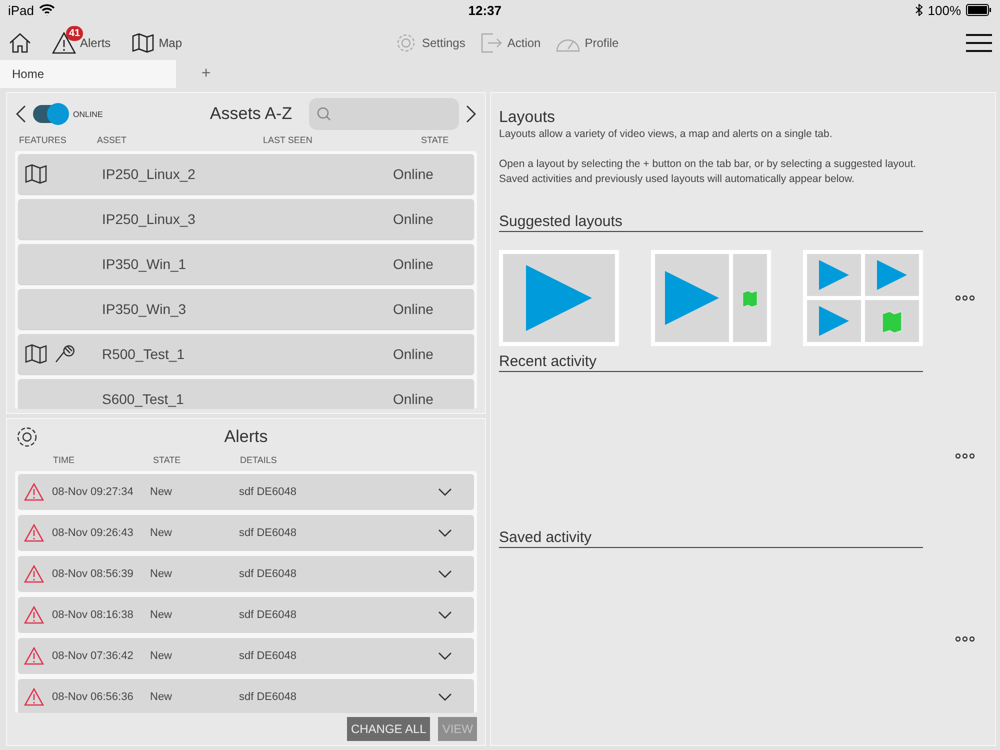 Image resolution: width=1000 pixels, height=750 pixels. Describe the element at coordinates (666, 134) in the screenshot. I see `description-text: Layouts allow a variety of video views, a map and alerts on a single tab.` at that location.